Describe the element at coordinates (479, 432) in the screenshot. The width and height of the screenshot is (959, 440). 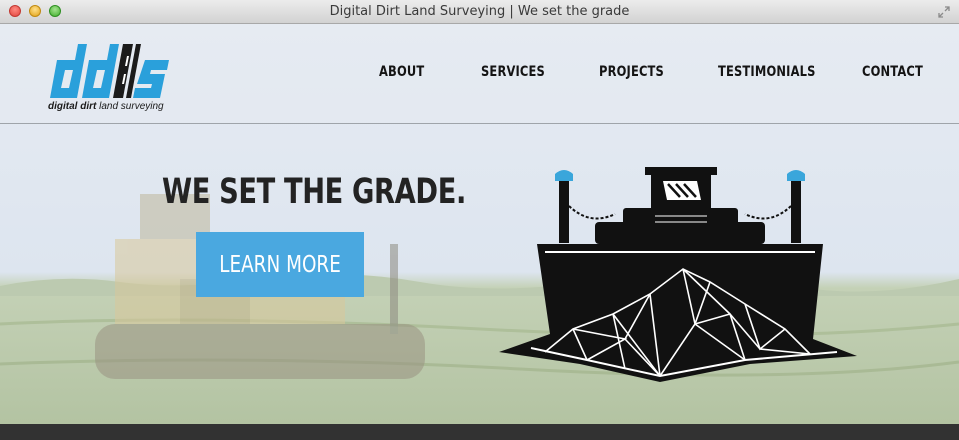
I see `footer-bar` at that location.